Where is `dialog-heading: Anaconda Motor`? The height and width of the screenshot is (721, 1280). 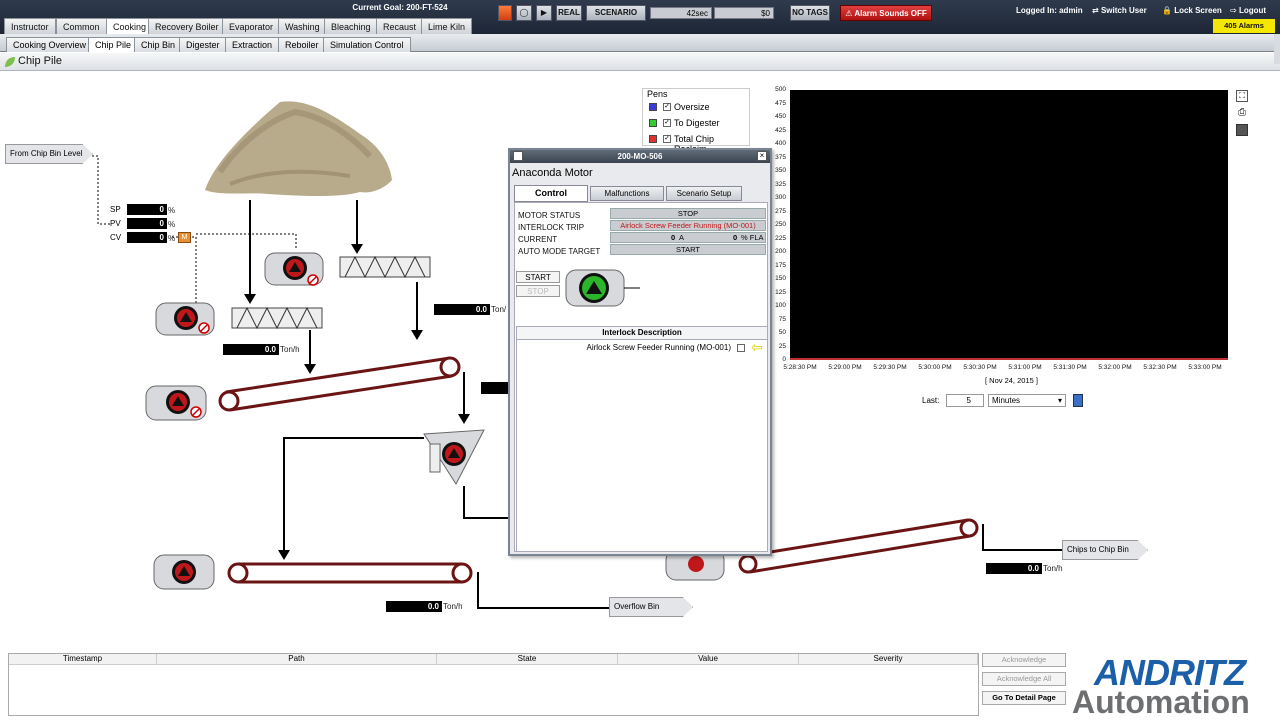 dialog-heading: Anaconda Motor is located at coordinates (552, 173).